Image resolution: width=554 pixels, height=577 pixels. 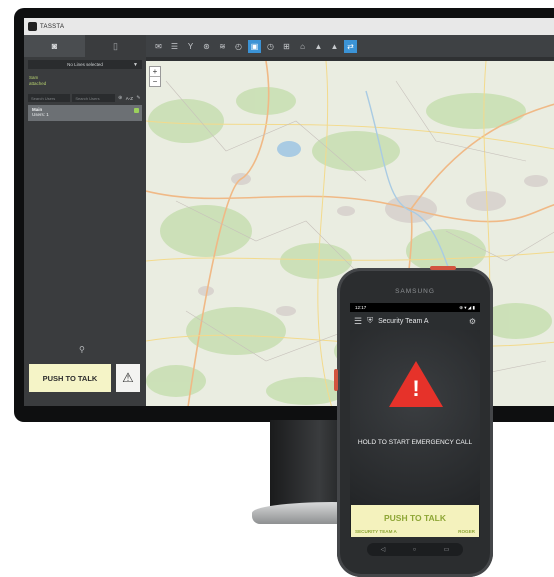 What do you see at coordinates (383, 549) in the screenshot?
I see `back-icon: ◁` at bounding box center [383, 549].